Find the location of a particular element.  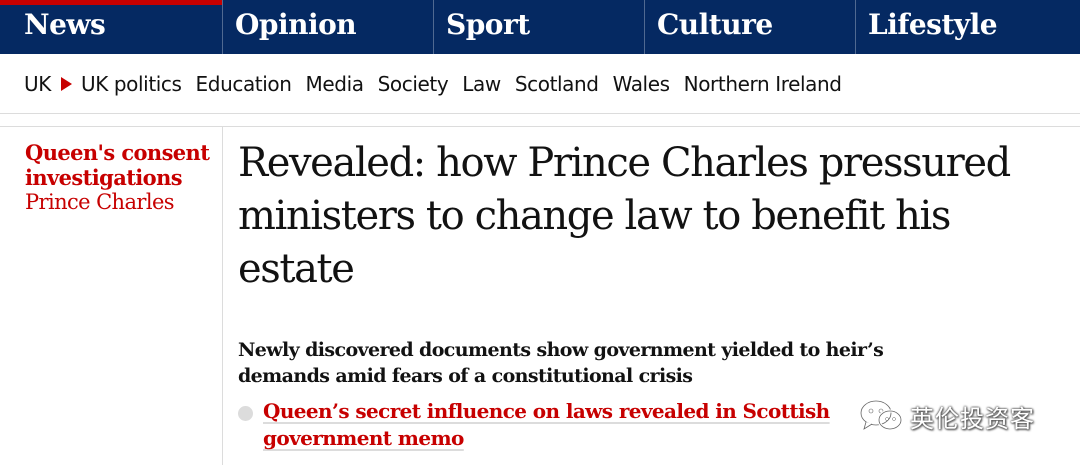

pillar-sport: Sport is located at coordinates (539, 27).